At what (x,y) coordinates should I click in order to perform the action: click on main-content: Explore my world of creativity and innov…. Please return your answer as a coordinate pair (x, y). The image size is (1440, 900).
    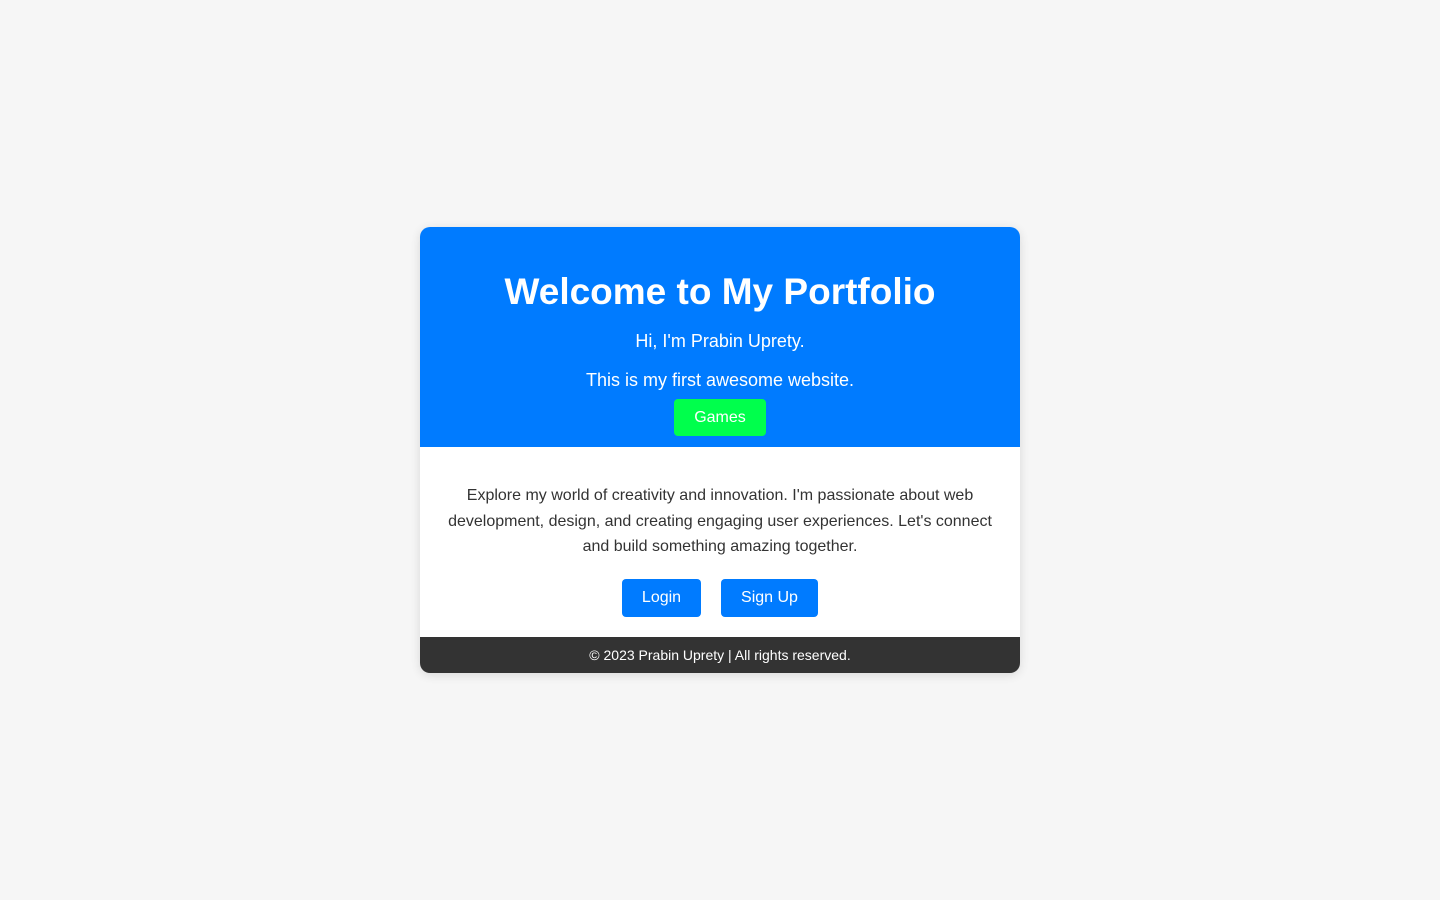
    Looking at the image, I should click on (720, 542).